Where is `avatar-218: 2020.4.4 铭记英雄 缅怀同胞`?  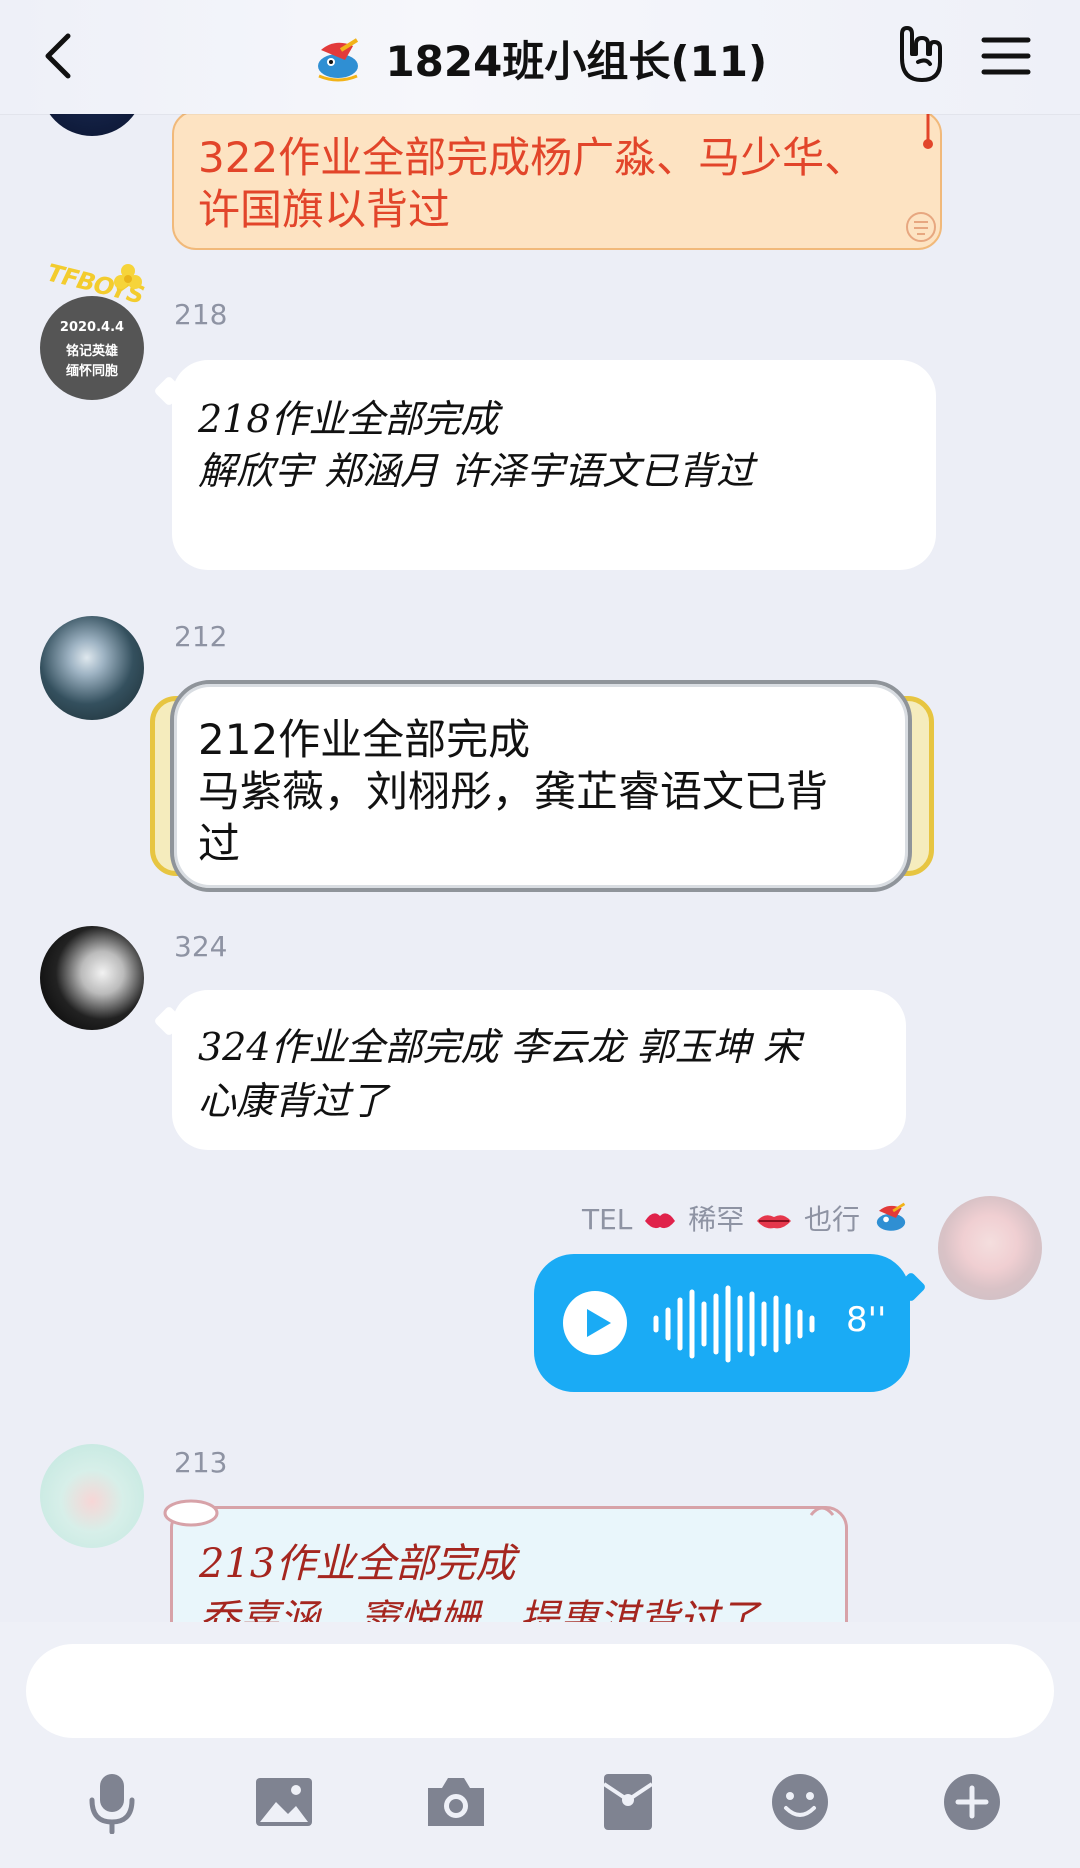
avatar-218: 2020.4.4 铭记英雄 缅怀同胞 is located at coordinates (92, 348).